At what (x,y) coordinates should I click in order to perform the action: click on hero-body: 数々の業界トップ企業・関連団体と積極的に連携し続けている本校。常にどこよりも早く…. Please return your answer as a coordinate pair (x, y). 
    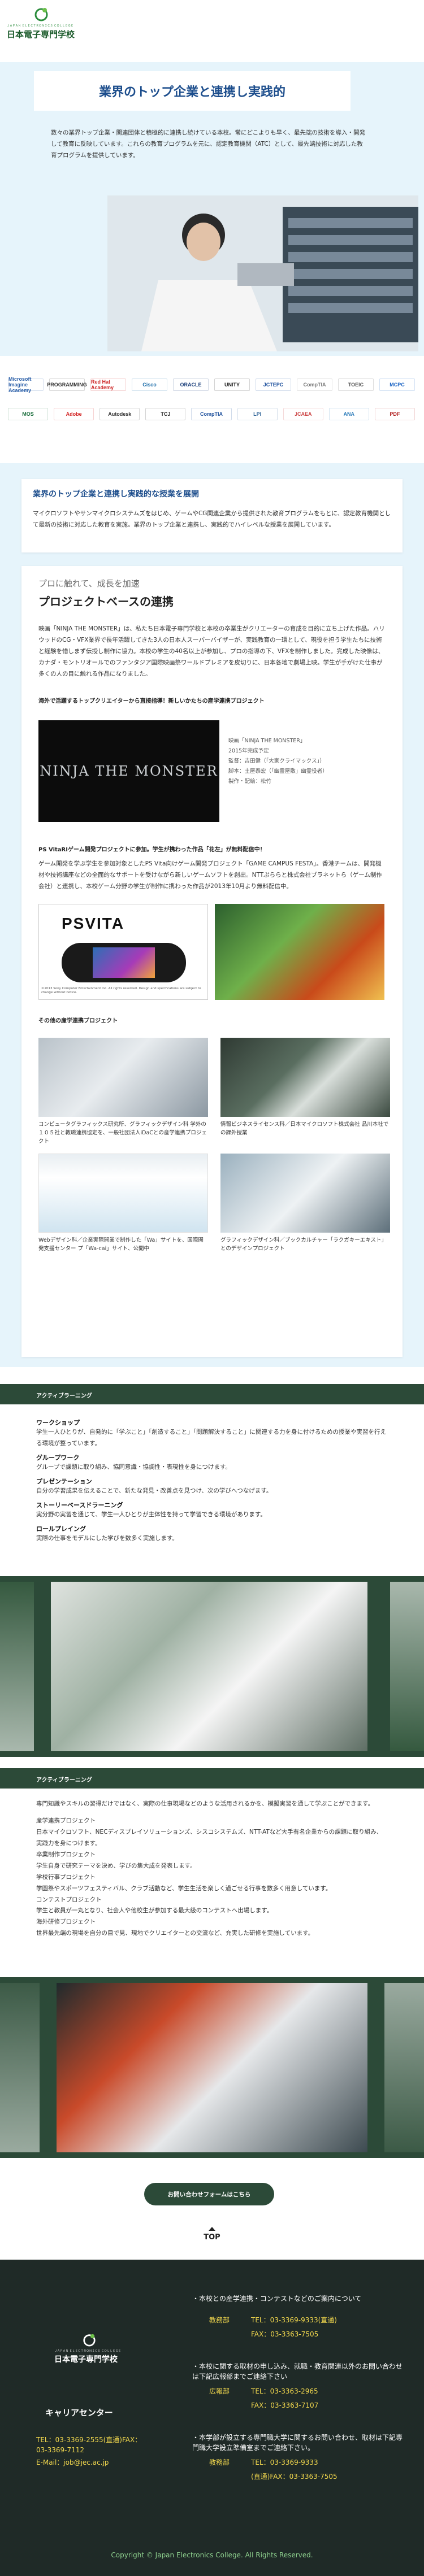
    Looking at the image, I should click on (208, 144).